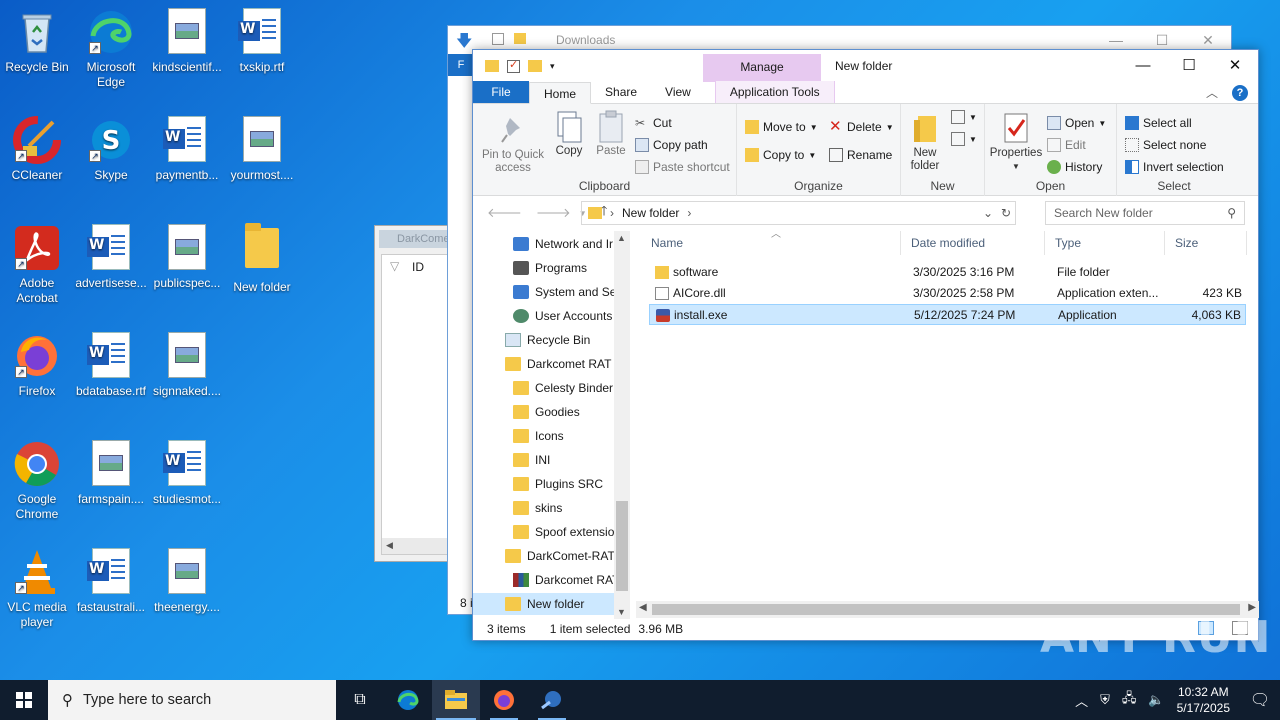 This screenshot has width=1280, height=720. Describe the element at coordinates (1207, 243) in the screenshot. I see `column-header-size: Size` at that location.